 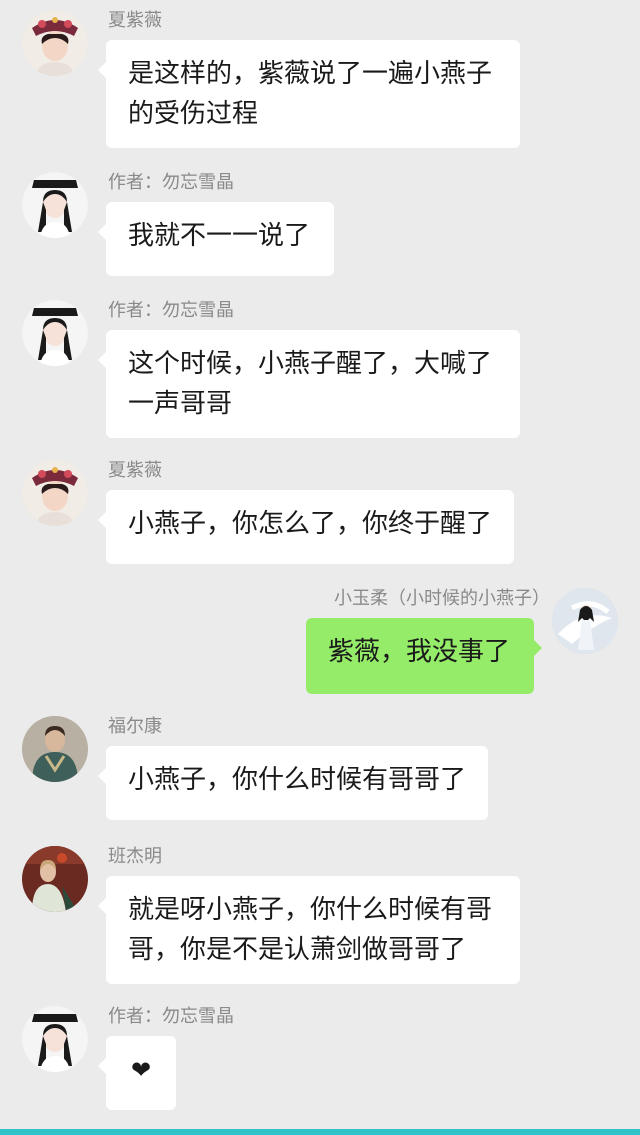 I want to click on message-text: 紫薇，我没事了, so click(x=419, y=652).